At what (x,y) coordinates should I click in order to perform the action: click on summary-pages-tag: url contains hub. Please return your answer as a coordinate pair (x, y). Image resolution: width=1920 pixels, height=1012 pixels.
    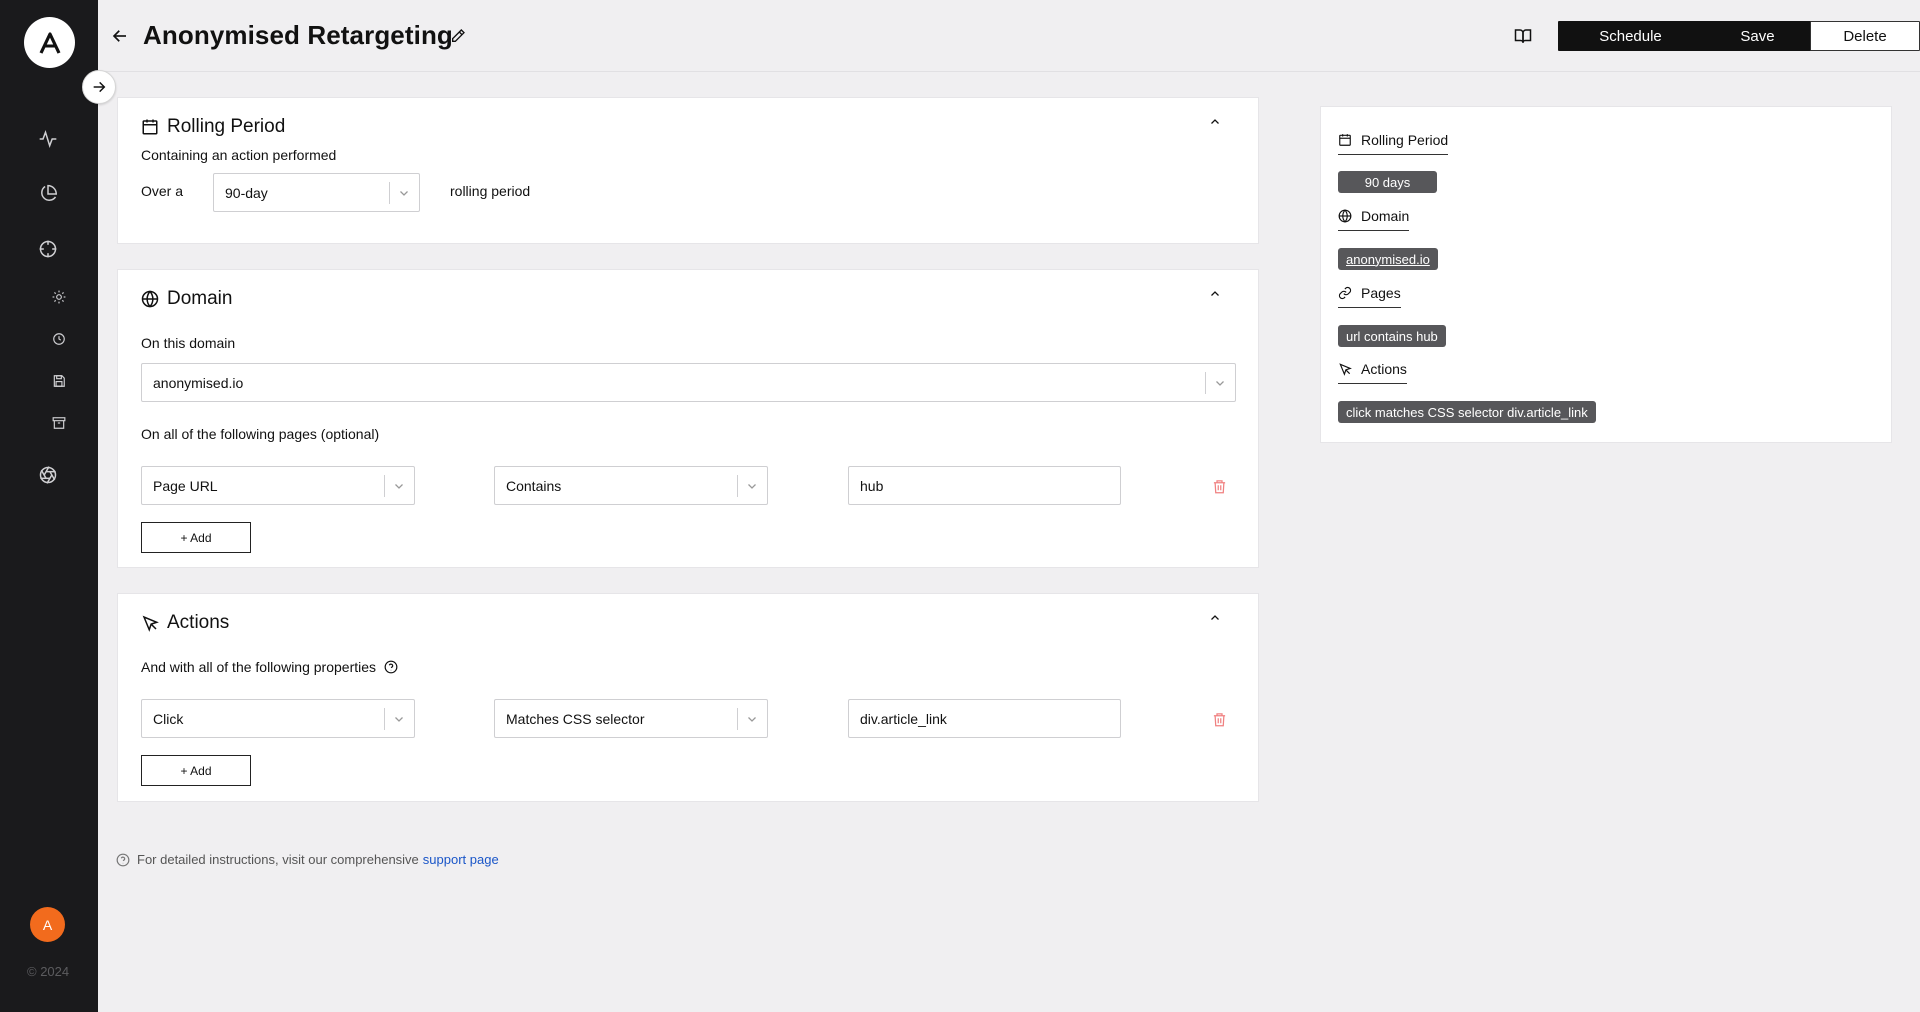
    Looking at the image, I should click on (1392, 336).